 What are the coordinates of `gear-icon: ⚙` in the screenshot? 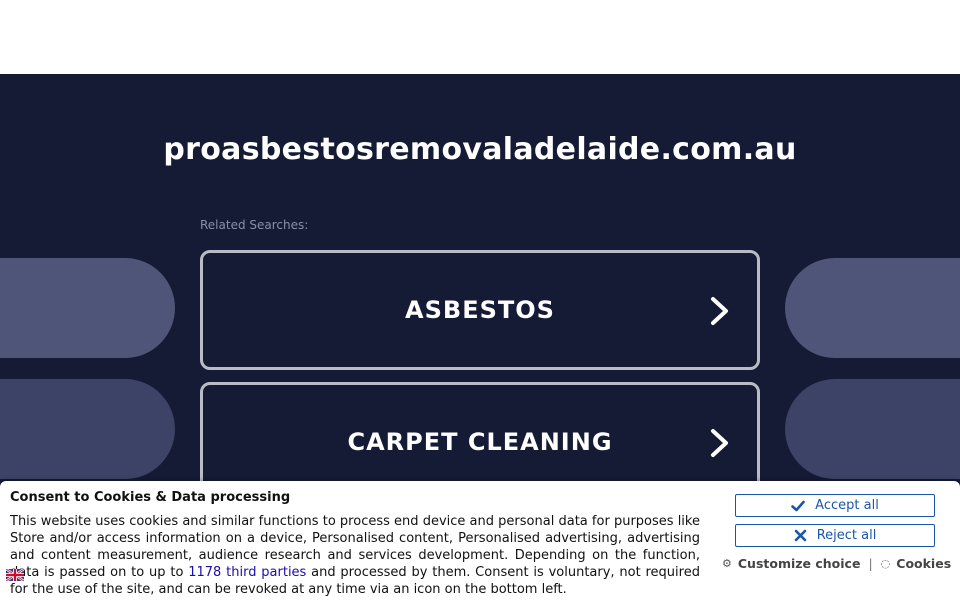 It's located at (727, 563).